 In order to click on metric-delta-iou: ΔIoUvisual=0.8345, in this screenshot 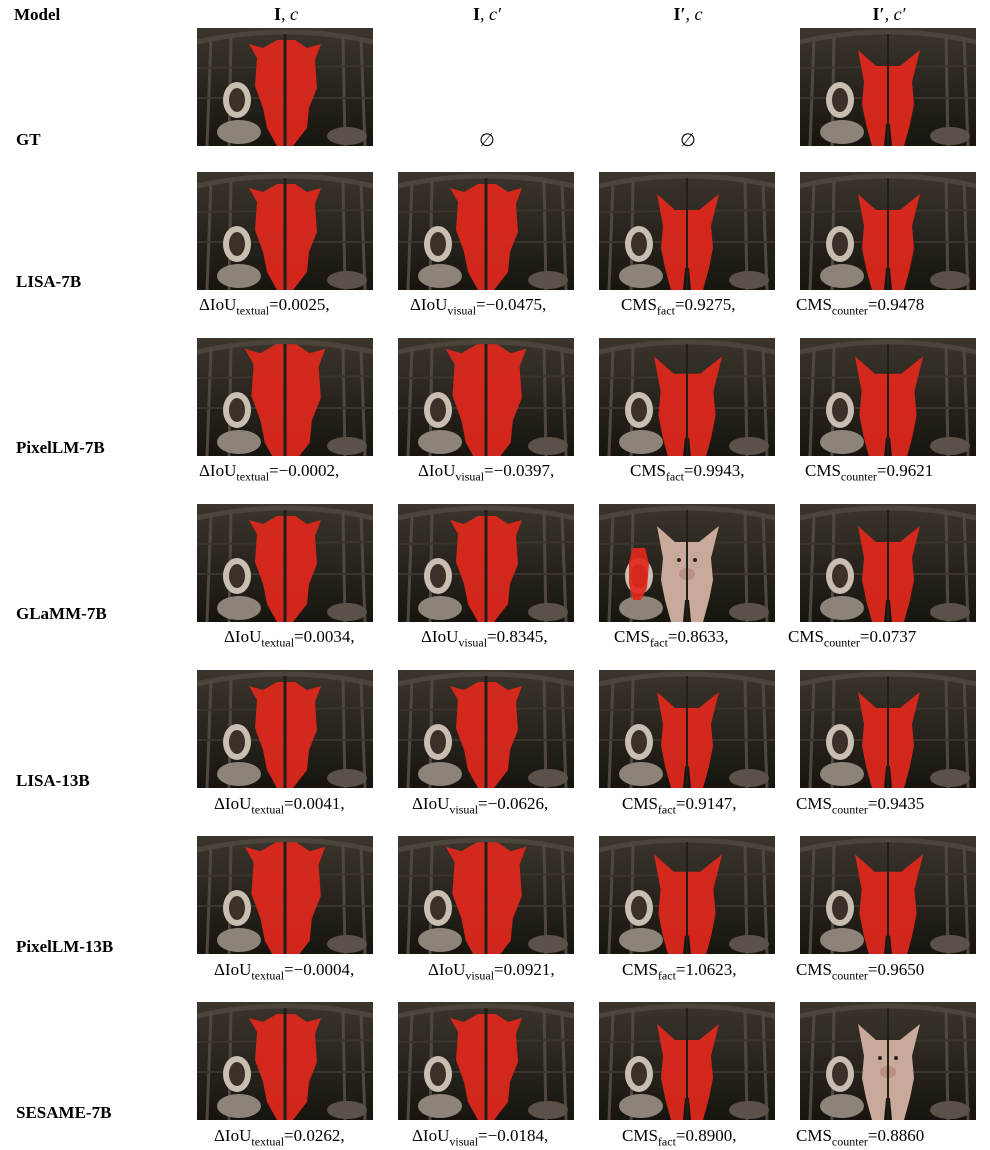, I will do `click(484, 638)`.